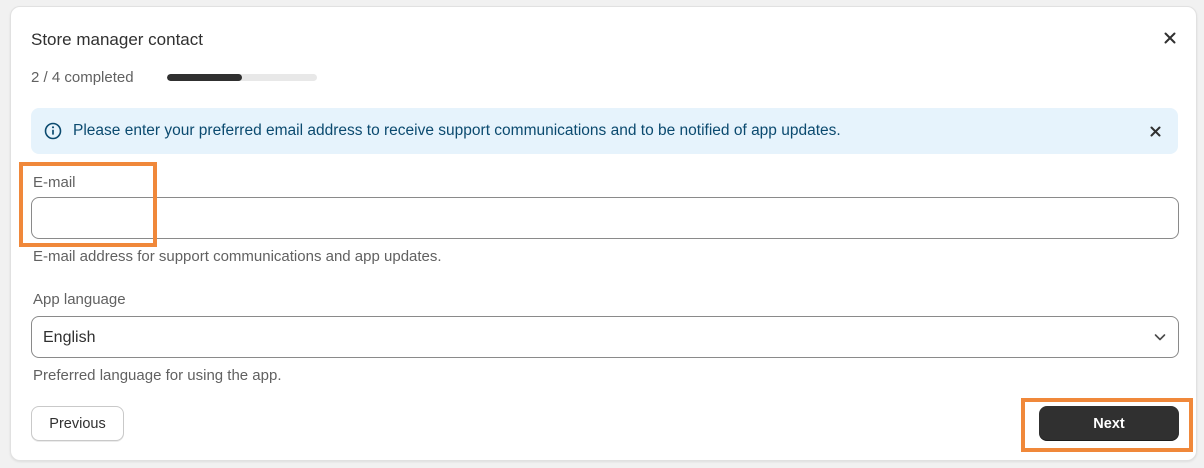  Describe the element at coordinates (1109, 423) in the screenshot. I see `next-button: Next` at that location.